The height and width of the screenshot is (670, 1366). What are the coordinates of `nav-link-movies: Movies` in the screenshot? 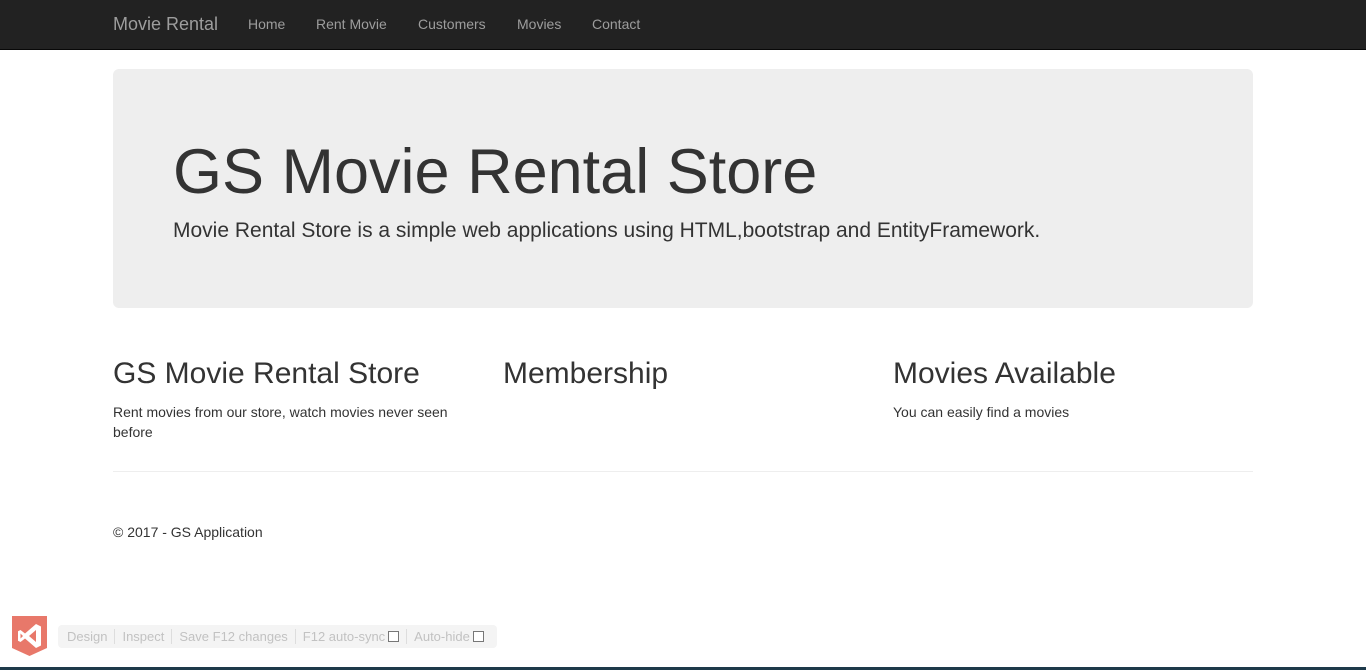 It's located at (539, 24).